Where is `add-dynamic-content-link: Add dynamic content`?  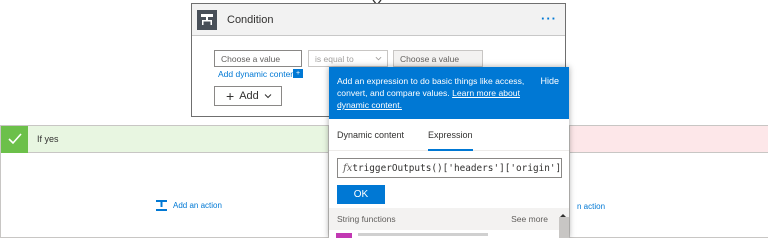
add-dynamic-content-link: Add dynamic content is located at coordinates (257, 74).